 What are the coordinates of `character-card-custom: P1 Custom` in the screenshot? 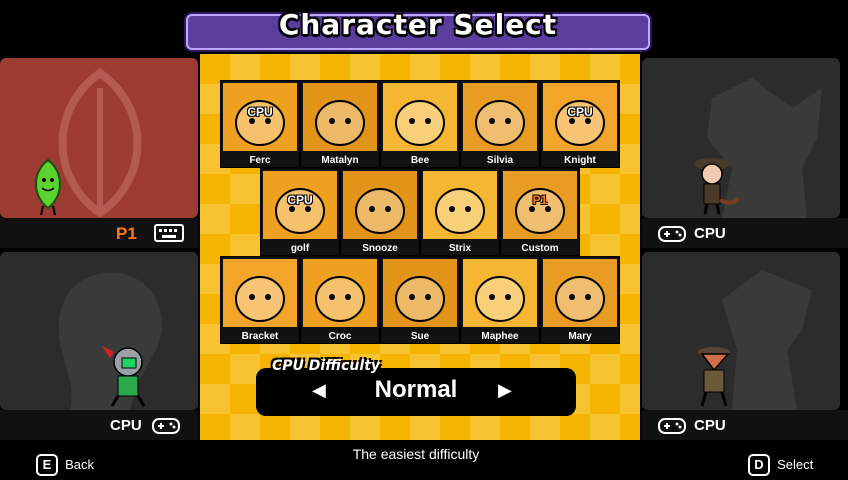 It's located at (540, 212).